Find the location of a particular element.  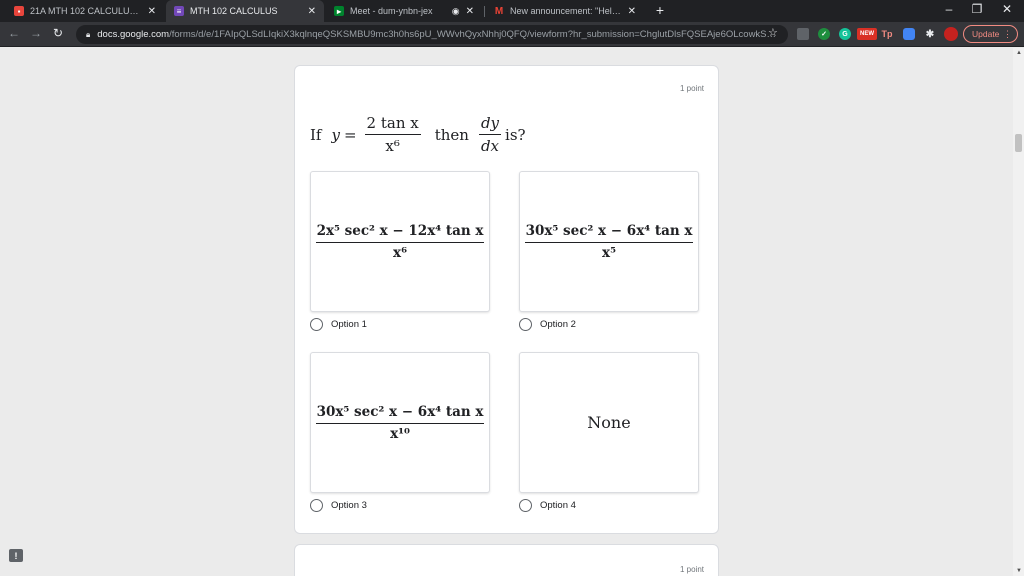

question-prefix: If is located at coordinates (316, 134).